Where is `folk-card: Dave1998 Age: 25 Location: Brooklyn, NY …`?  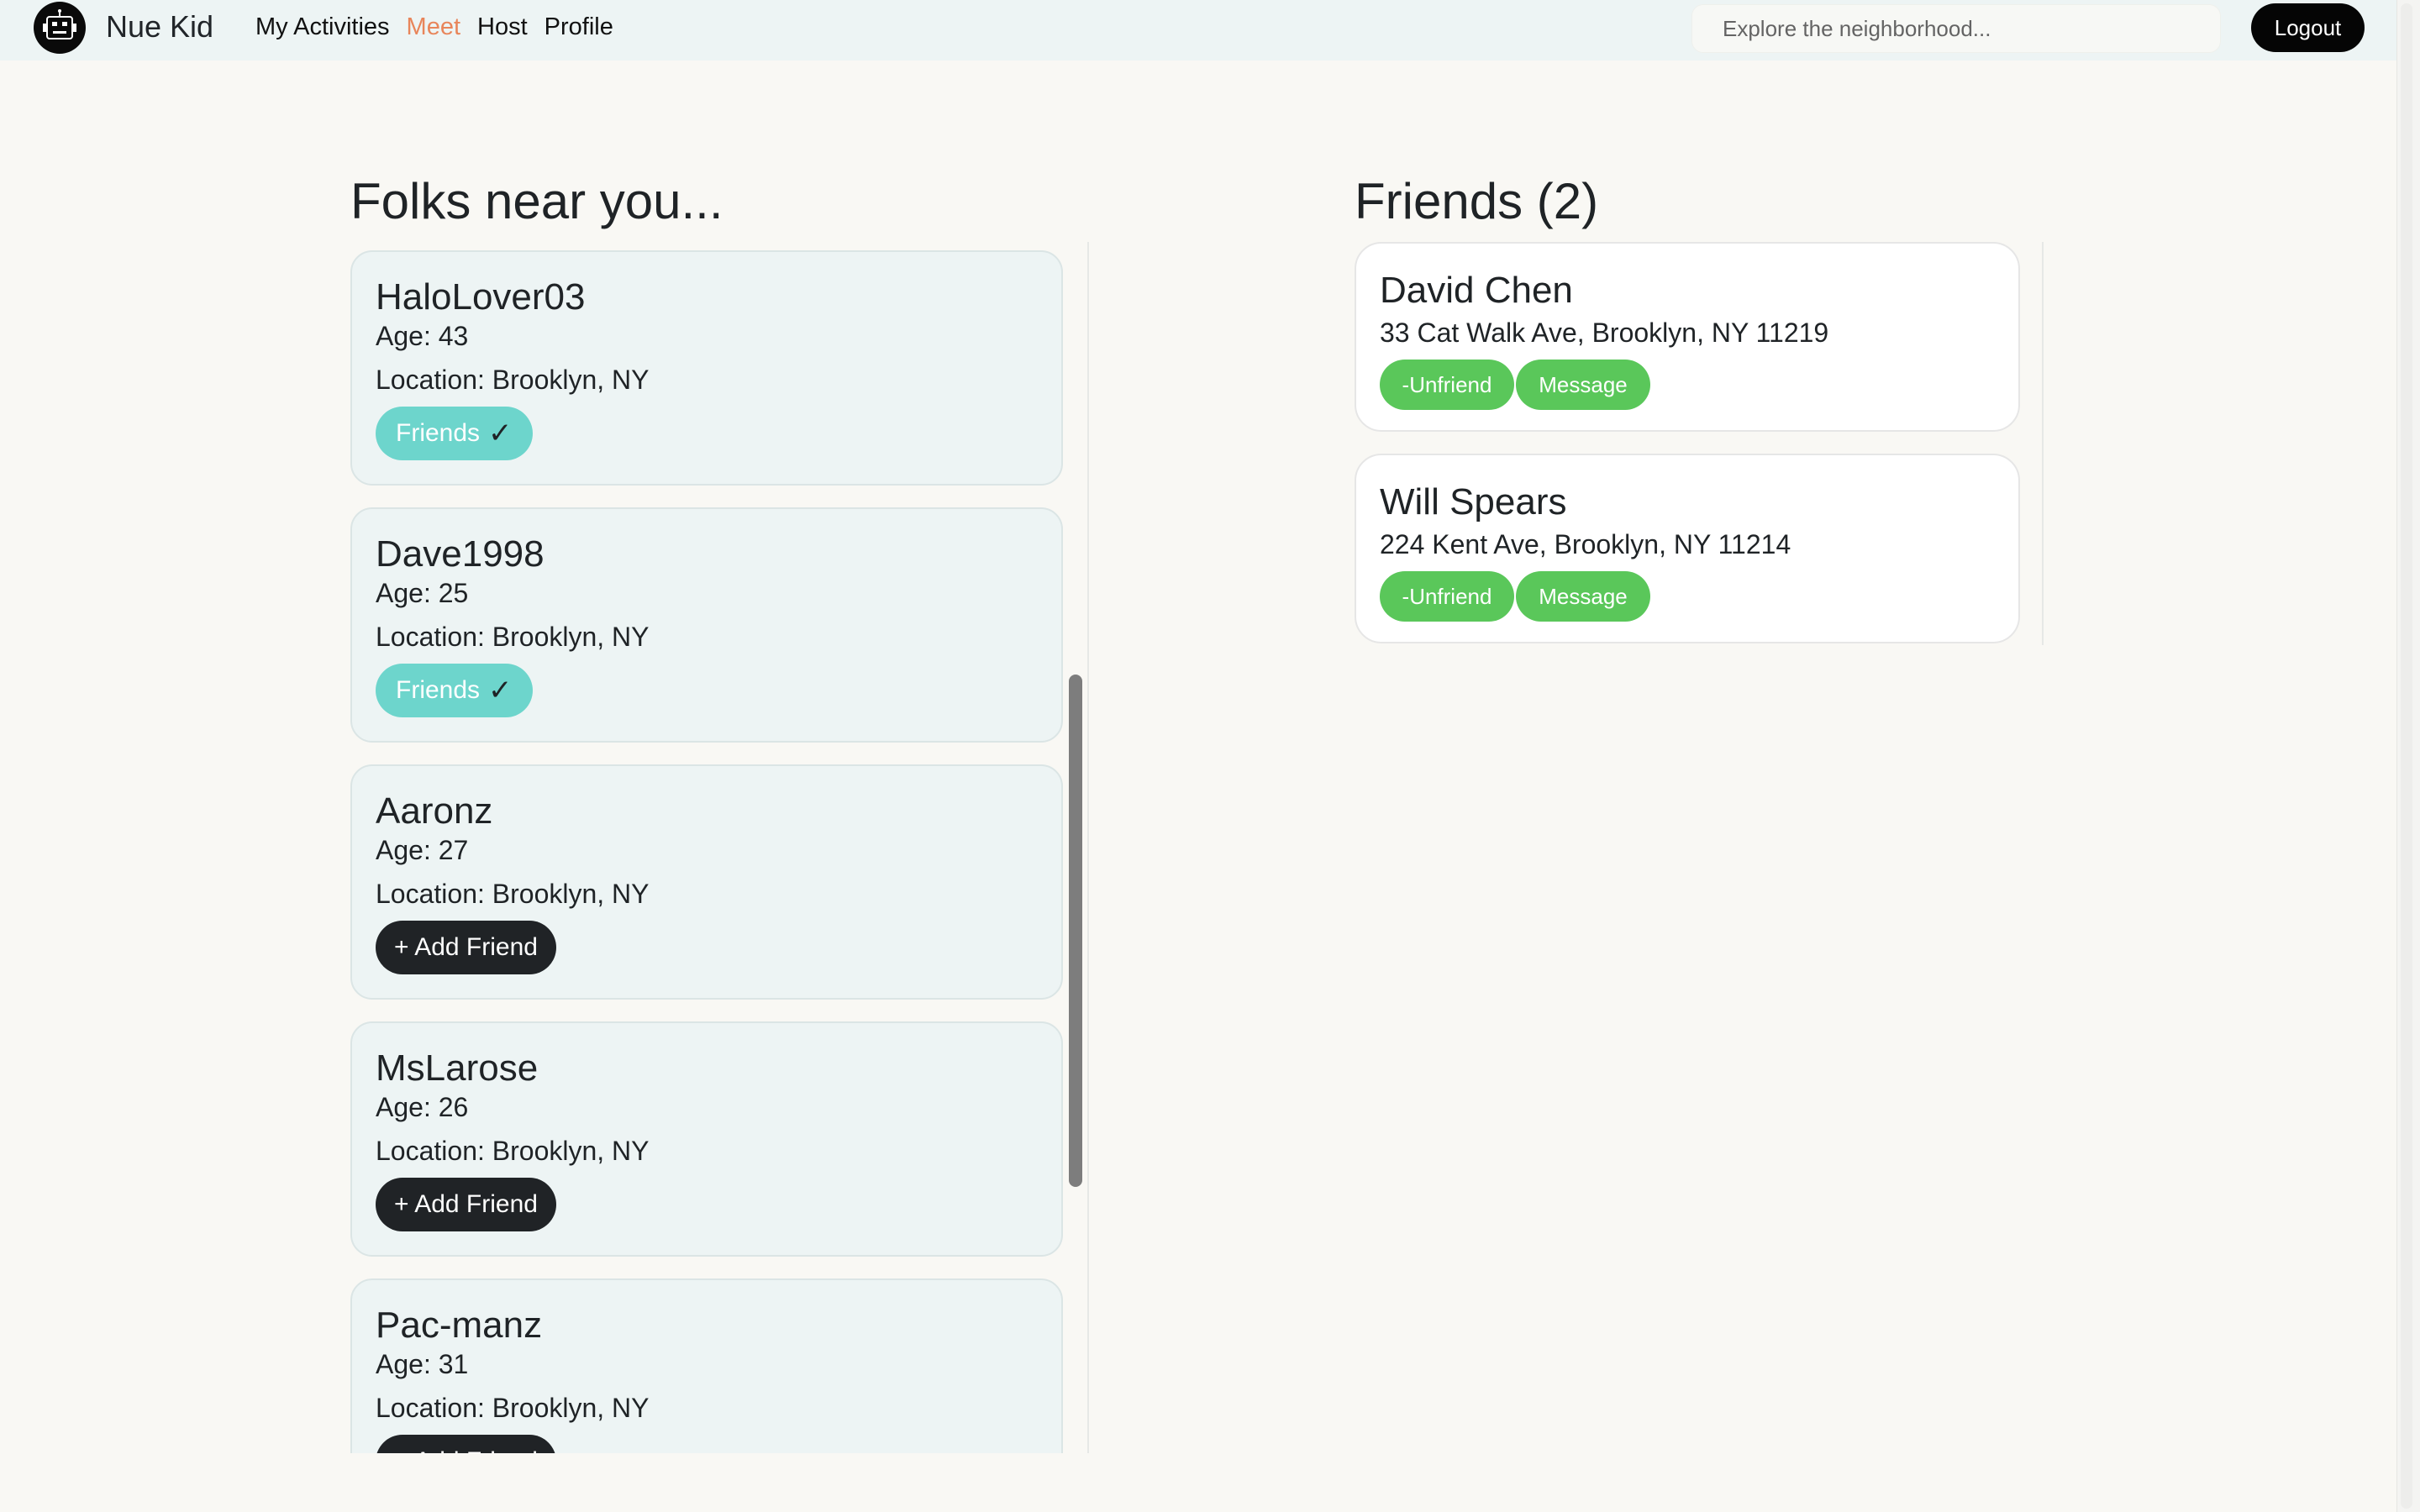 folk-card: Dave1998 Age: 25 Location: Brooklyn, NY … is located at coordinates (706, 625).